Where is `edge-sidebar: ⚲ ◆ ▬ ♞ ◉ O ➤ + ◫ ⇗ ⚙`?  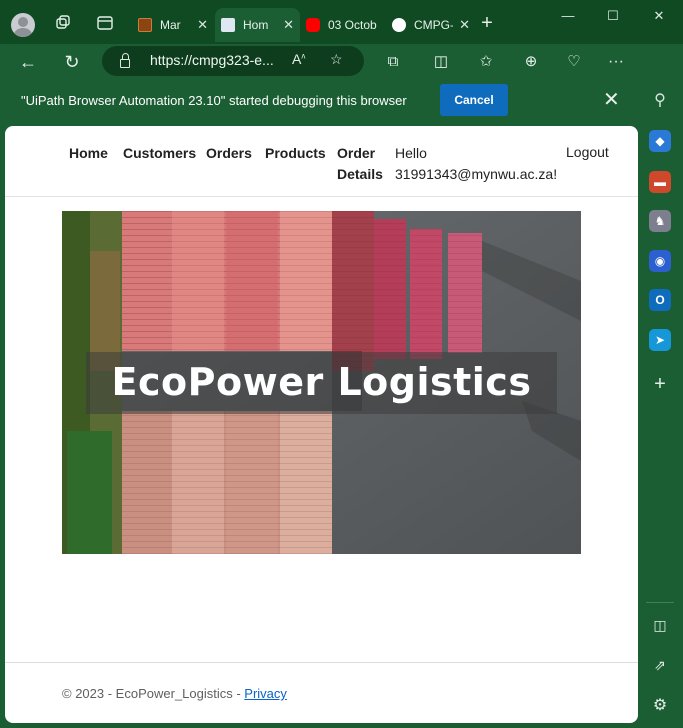
edge-sidebar: ⚲ ◆ ▬ ♞ ◉ O ➤ + ◫ ⇗ ⚙ is located at coordinates (660, 386).